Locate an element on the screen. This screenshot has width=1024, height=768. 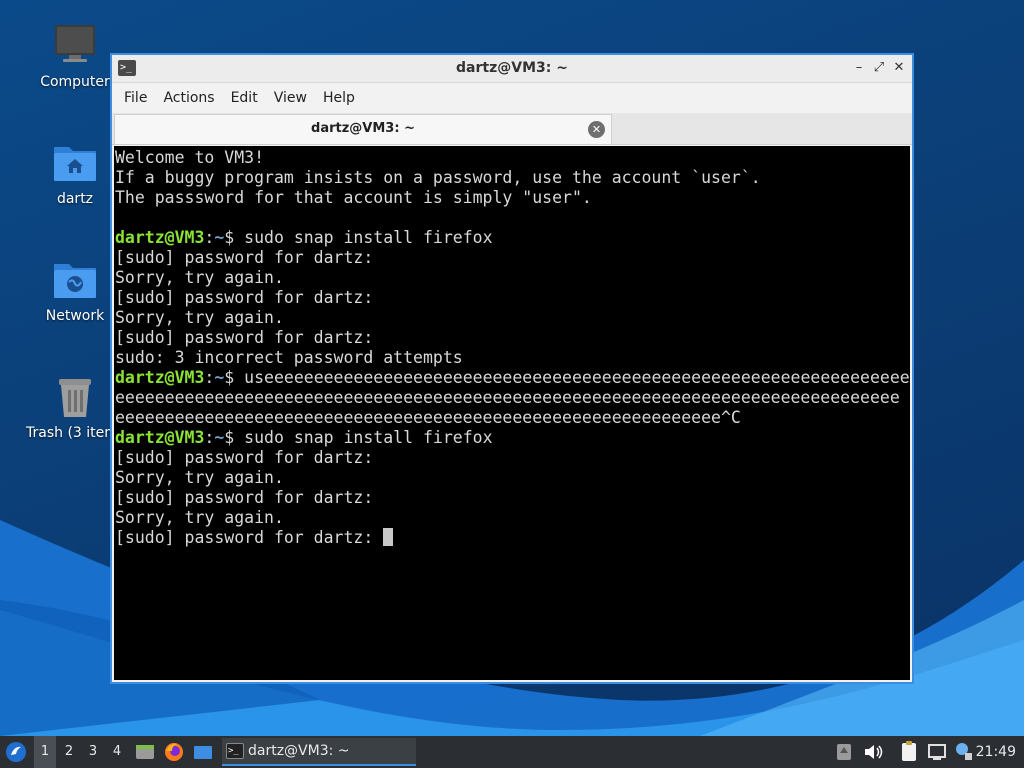
network-folder-icon is located at coordinates (75, 280).